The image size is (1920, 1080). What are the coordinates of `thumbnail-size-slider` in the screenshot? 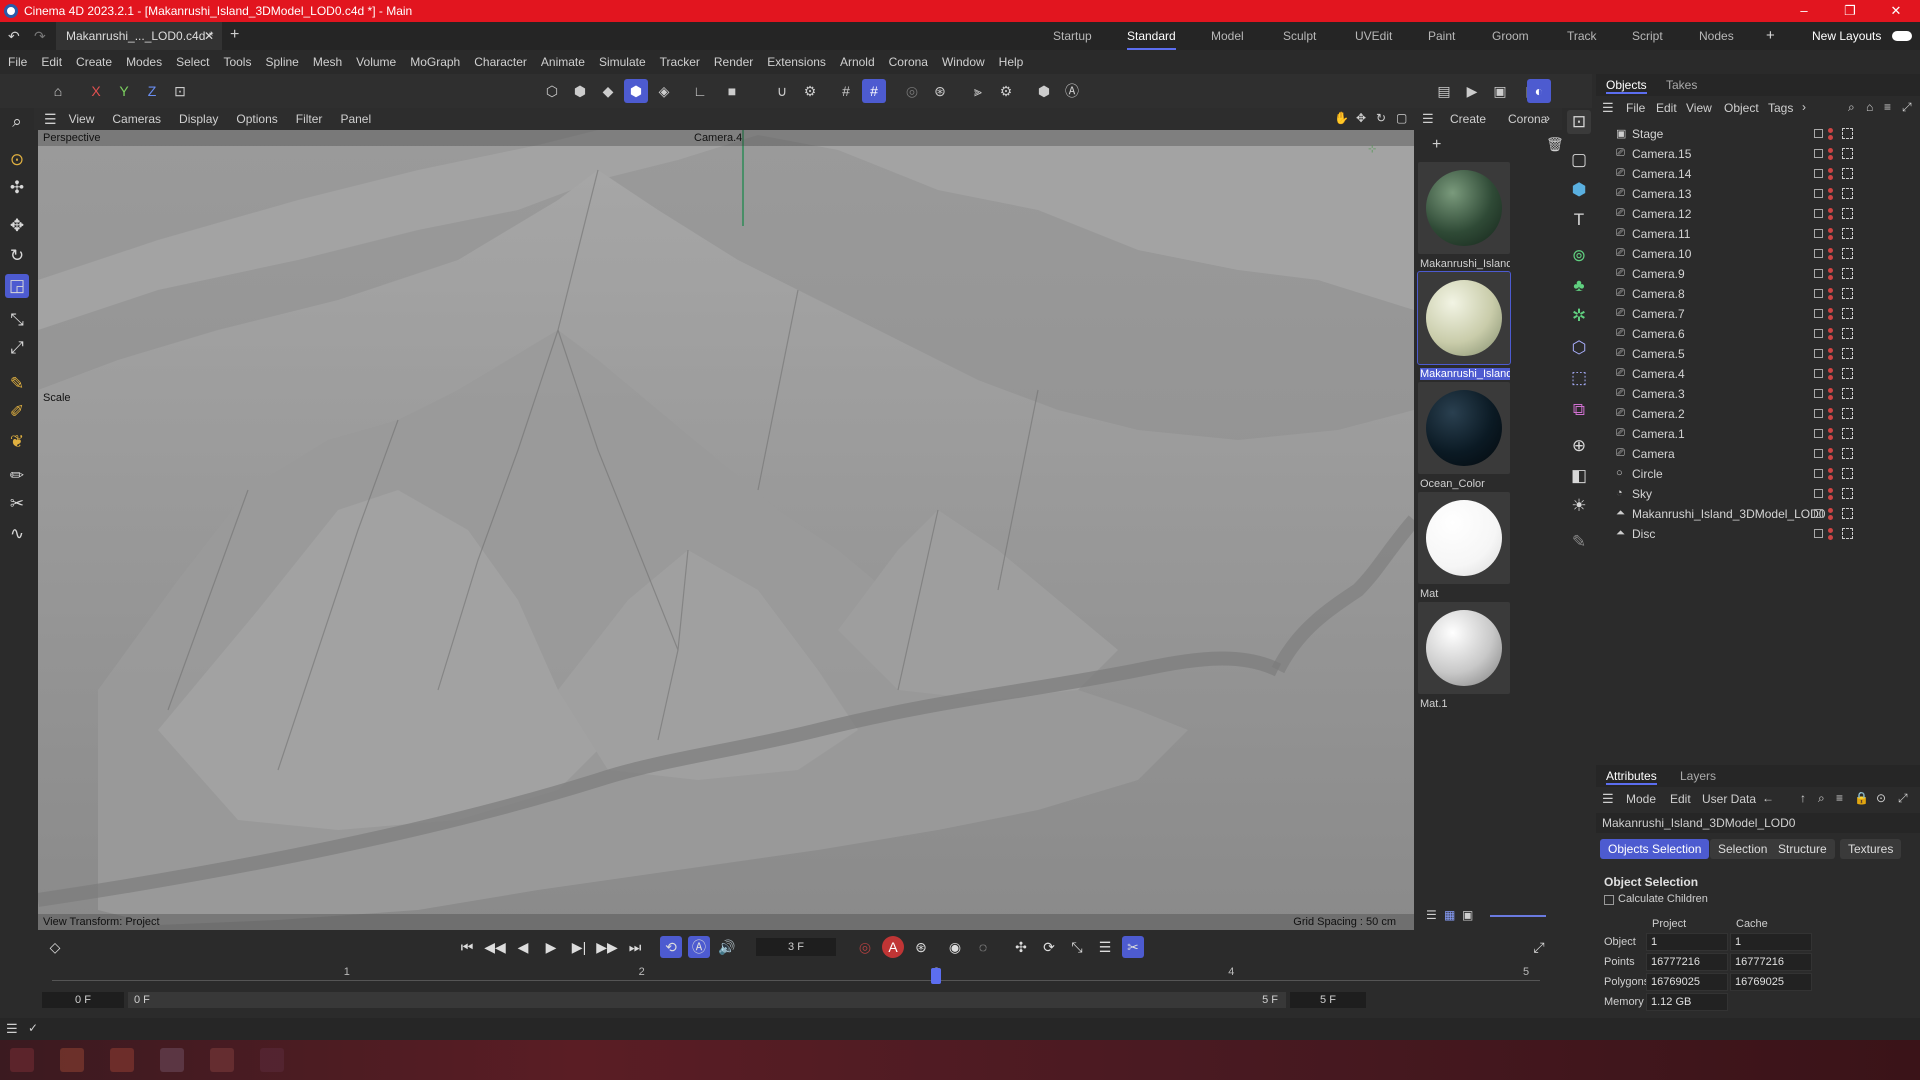 It's located at (1518, 916).